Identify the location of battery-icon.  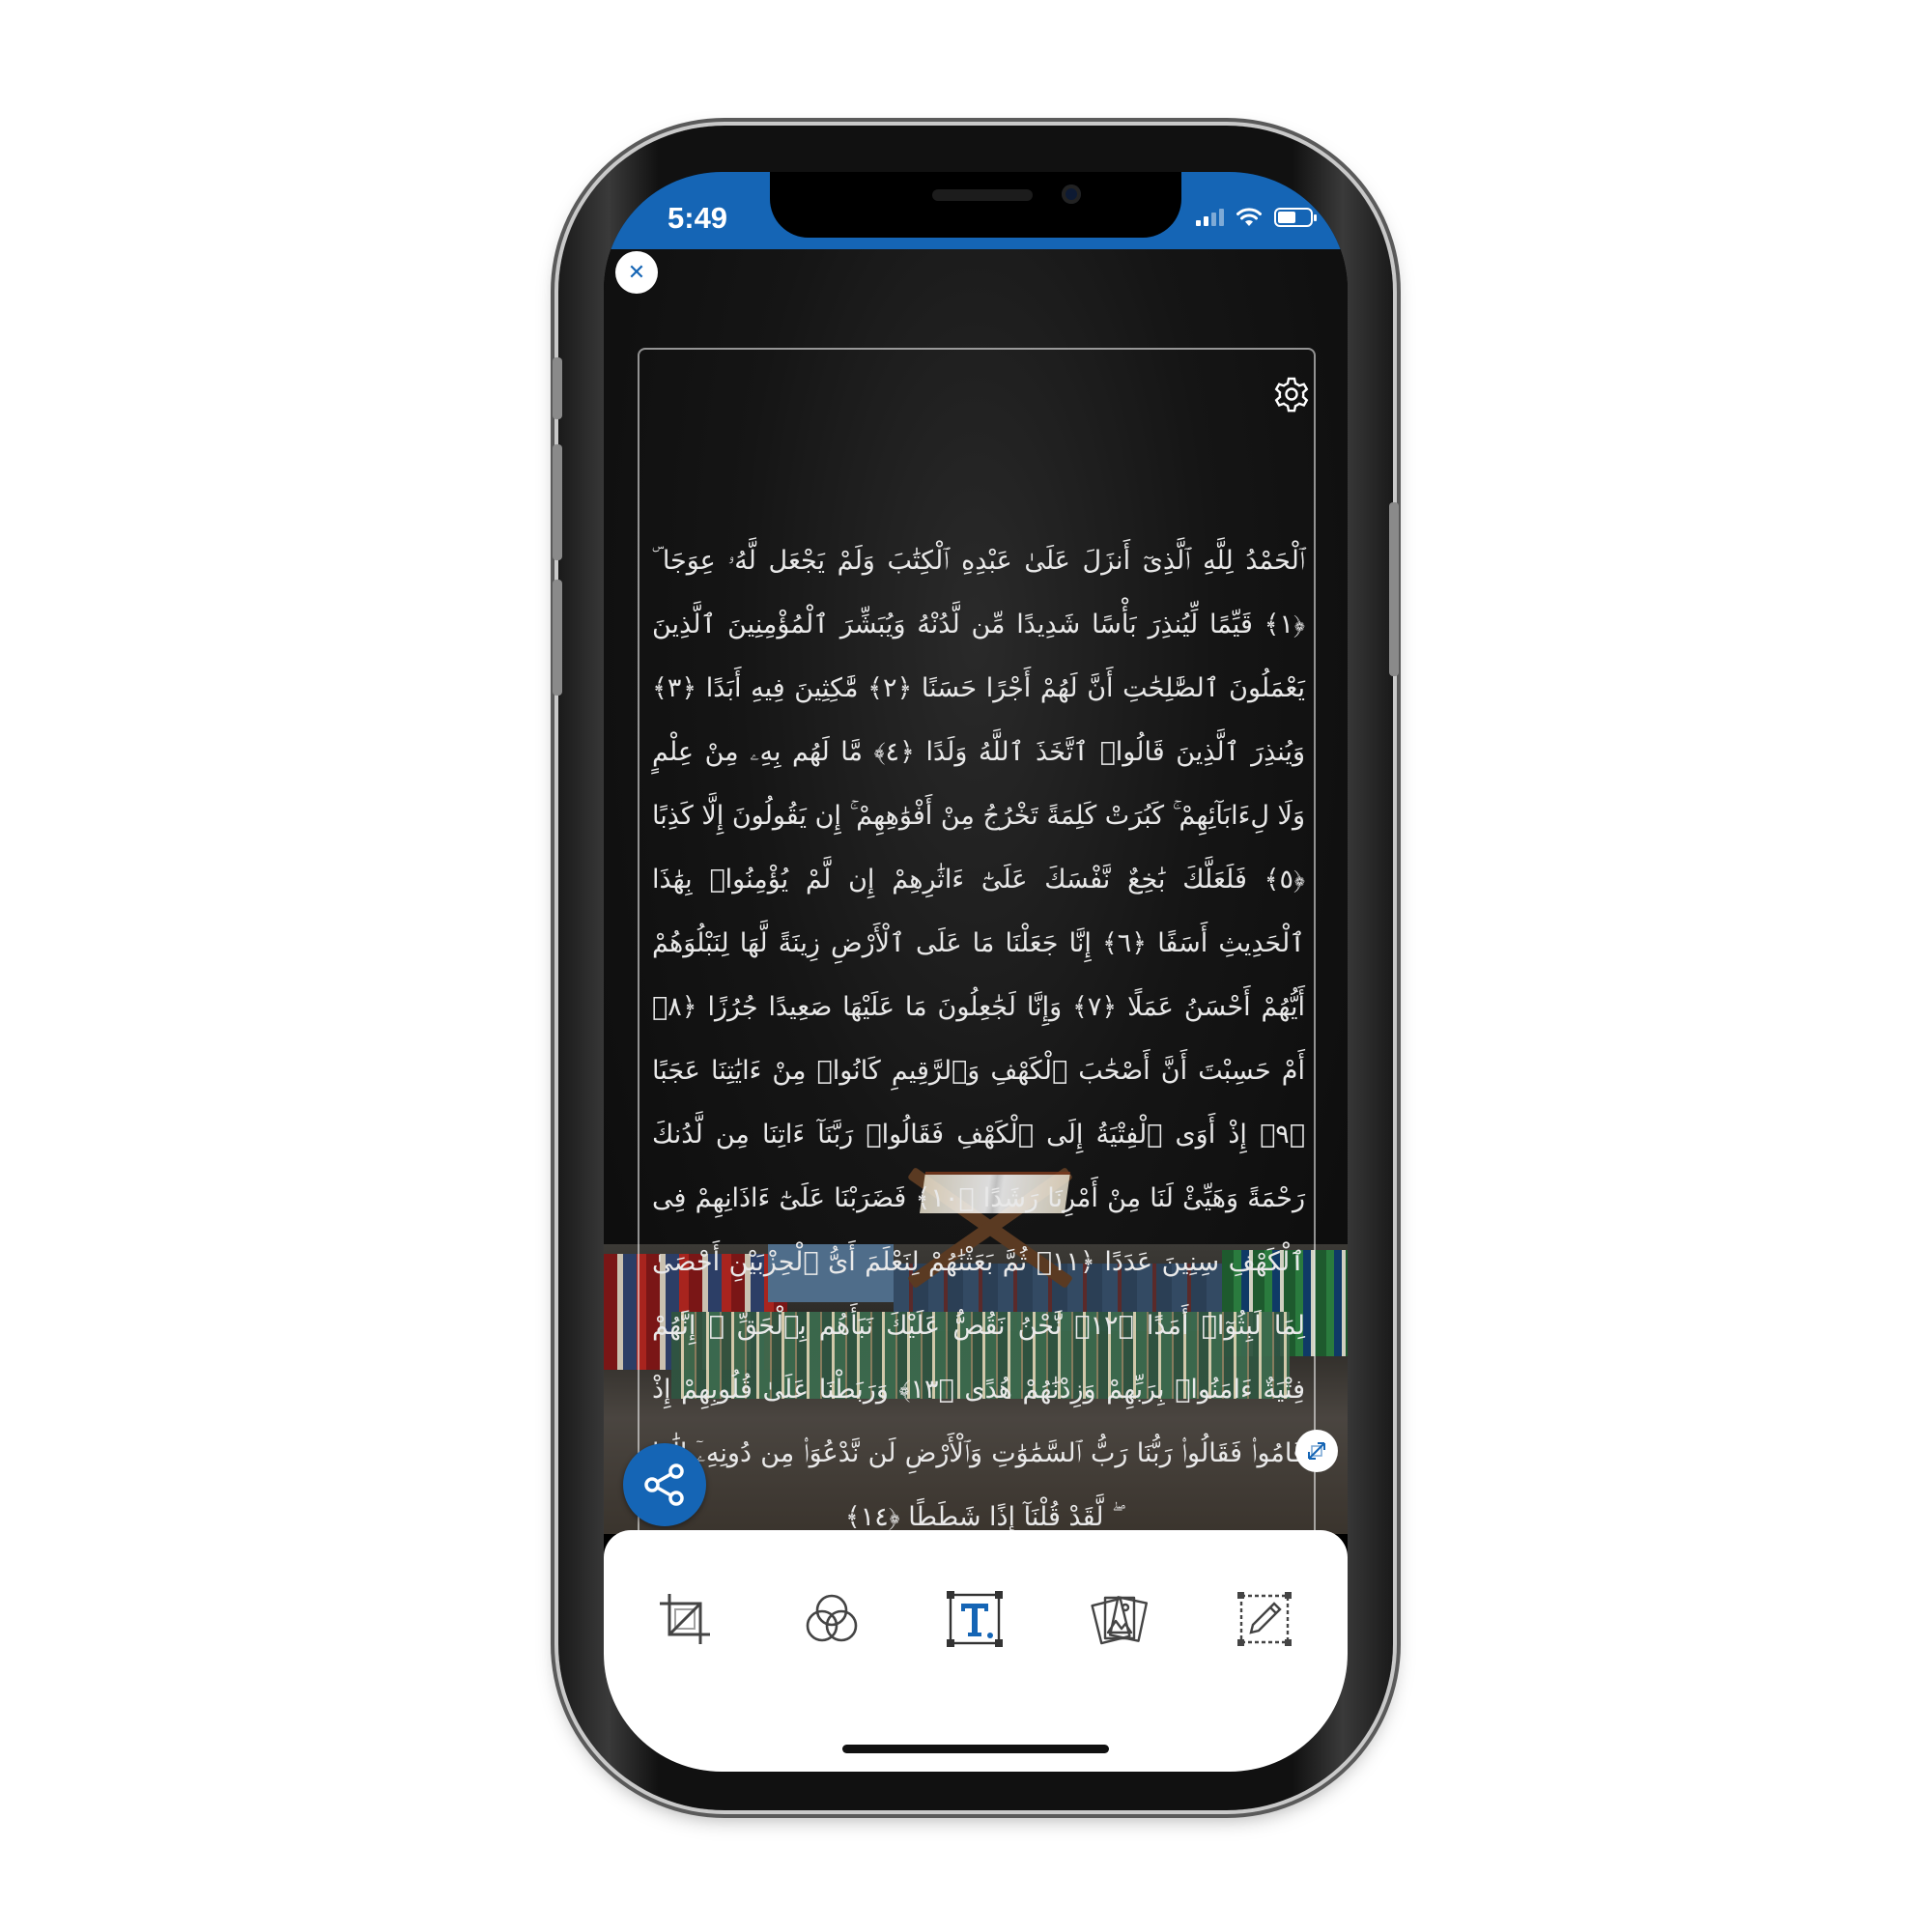
(1295, 217).